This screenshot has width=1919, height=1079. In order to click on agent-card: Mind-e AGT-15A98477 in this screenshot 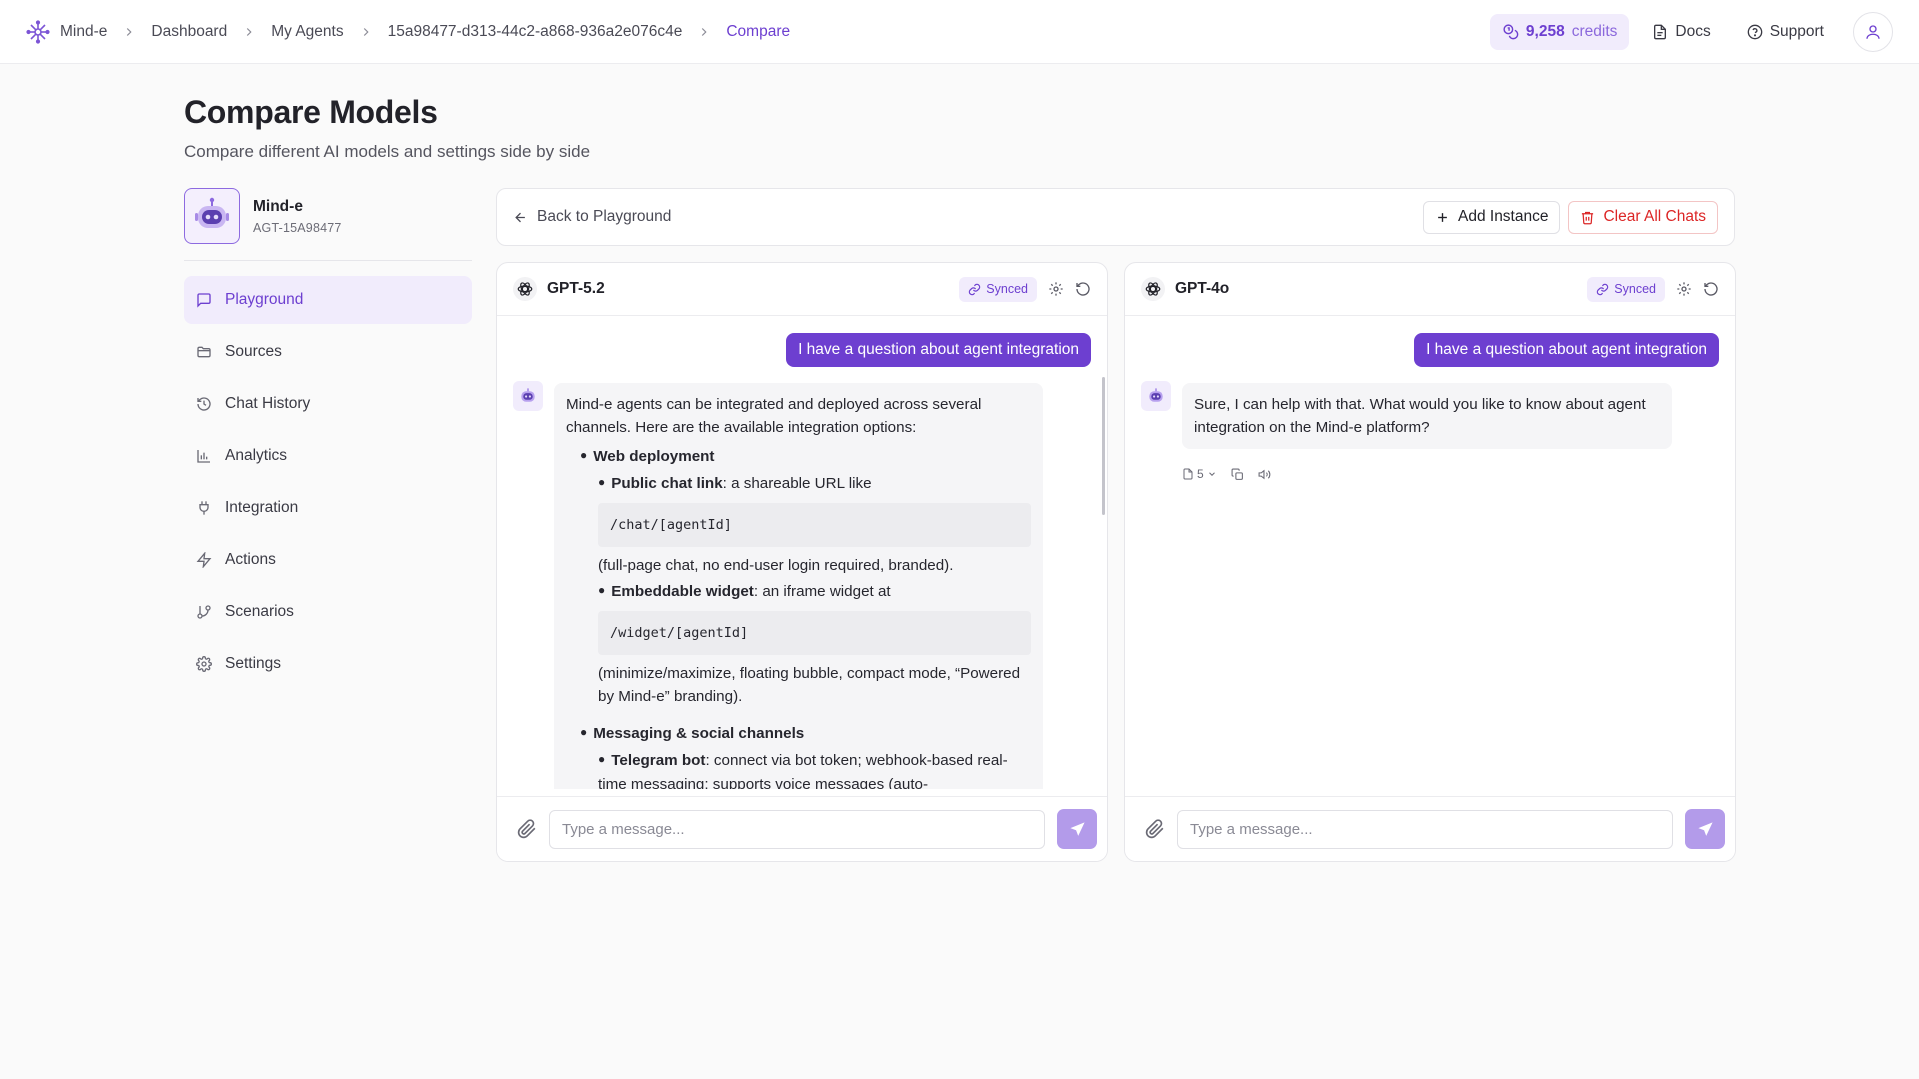, I will do `click(328, 216)`.